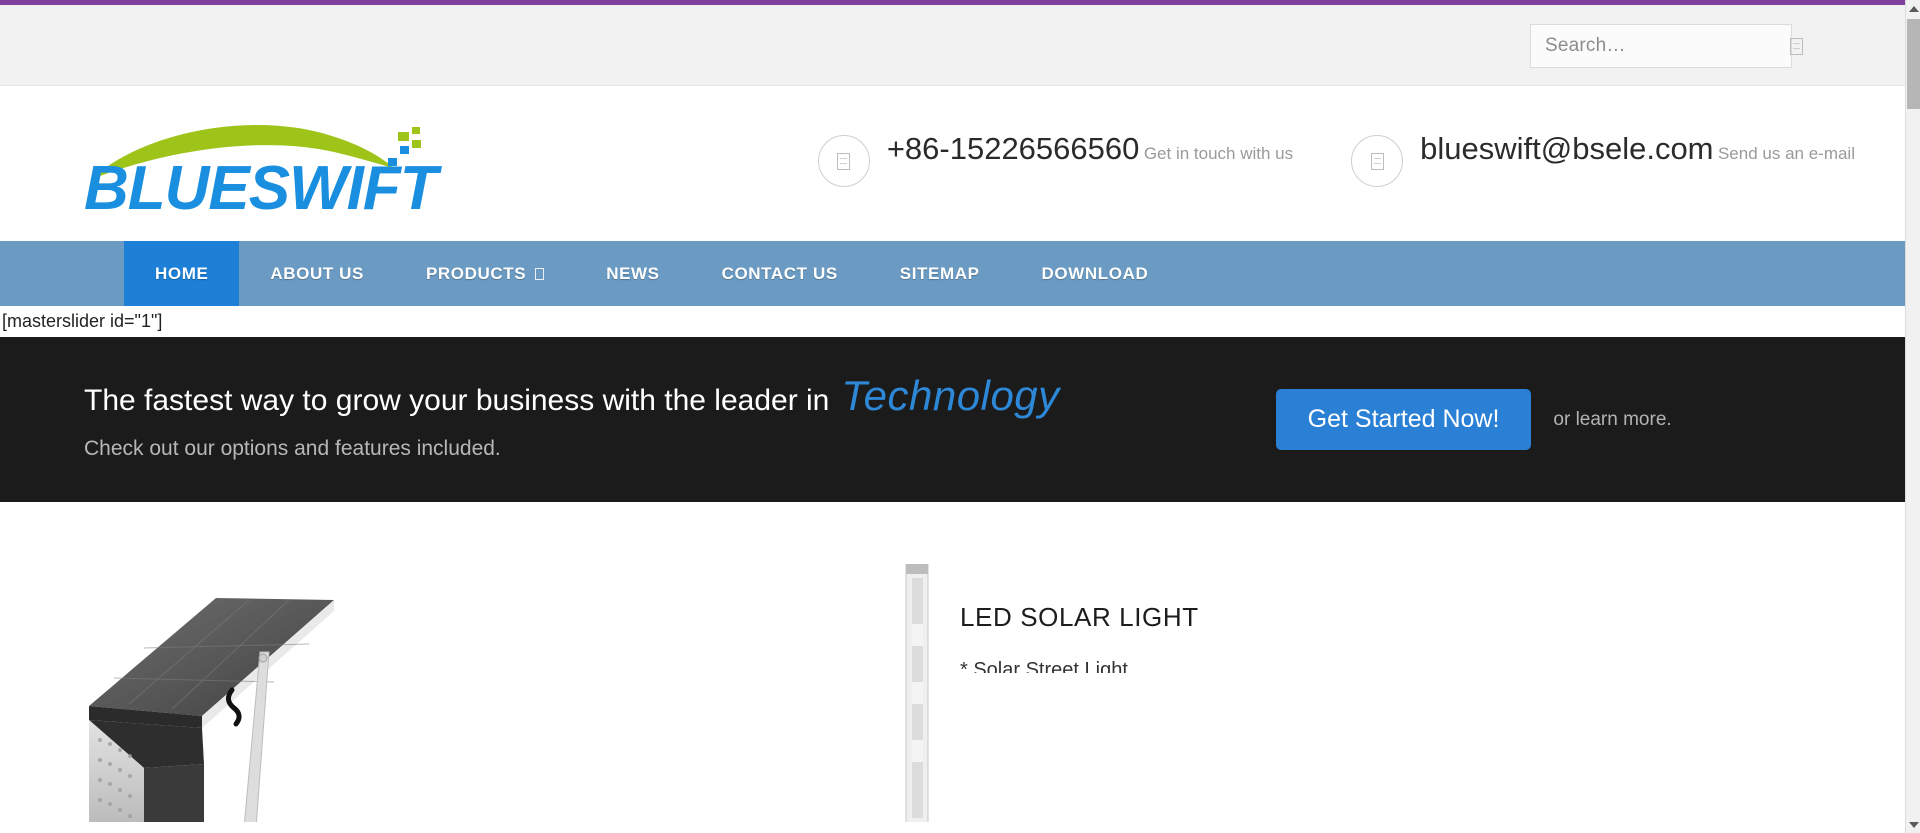  I want to click on nav-item-label: ABOUT US, so click(317, 273).